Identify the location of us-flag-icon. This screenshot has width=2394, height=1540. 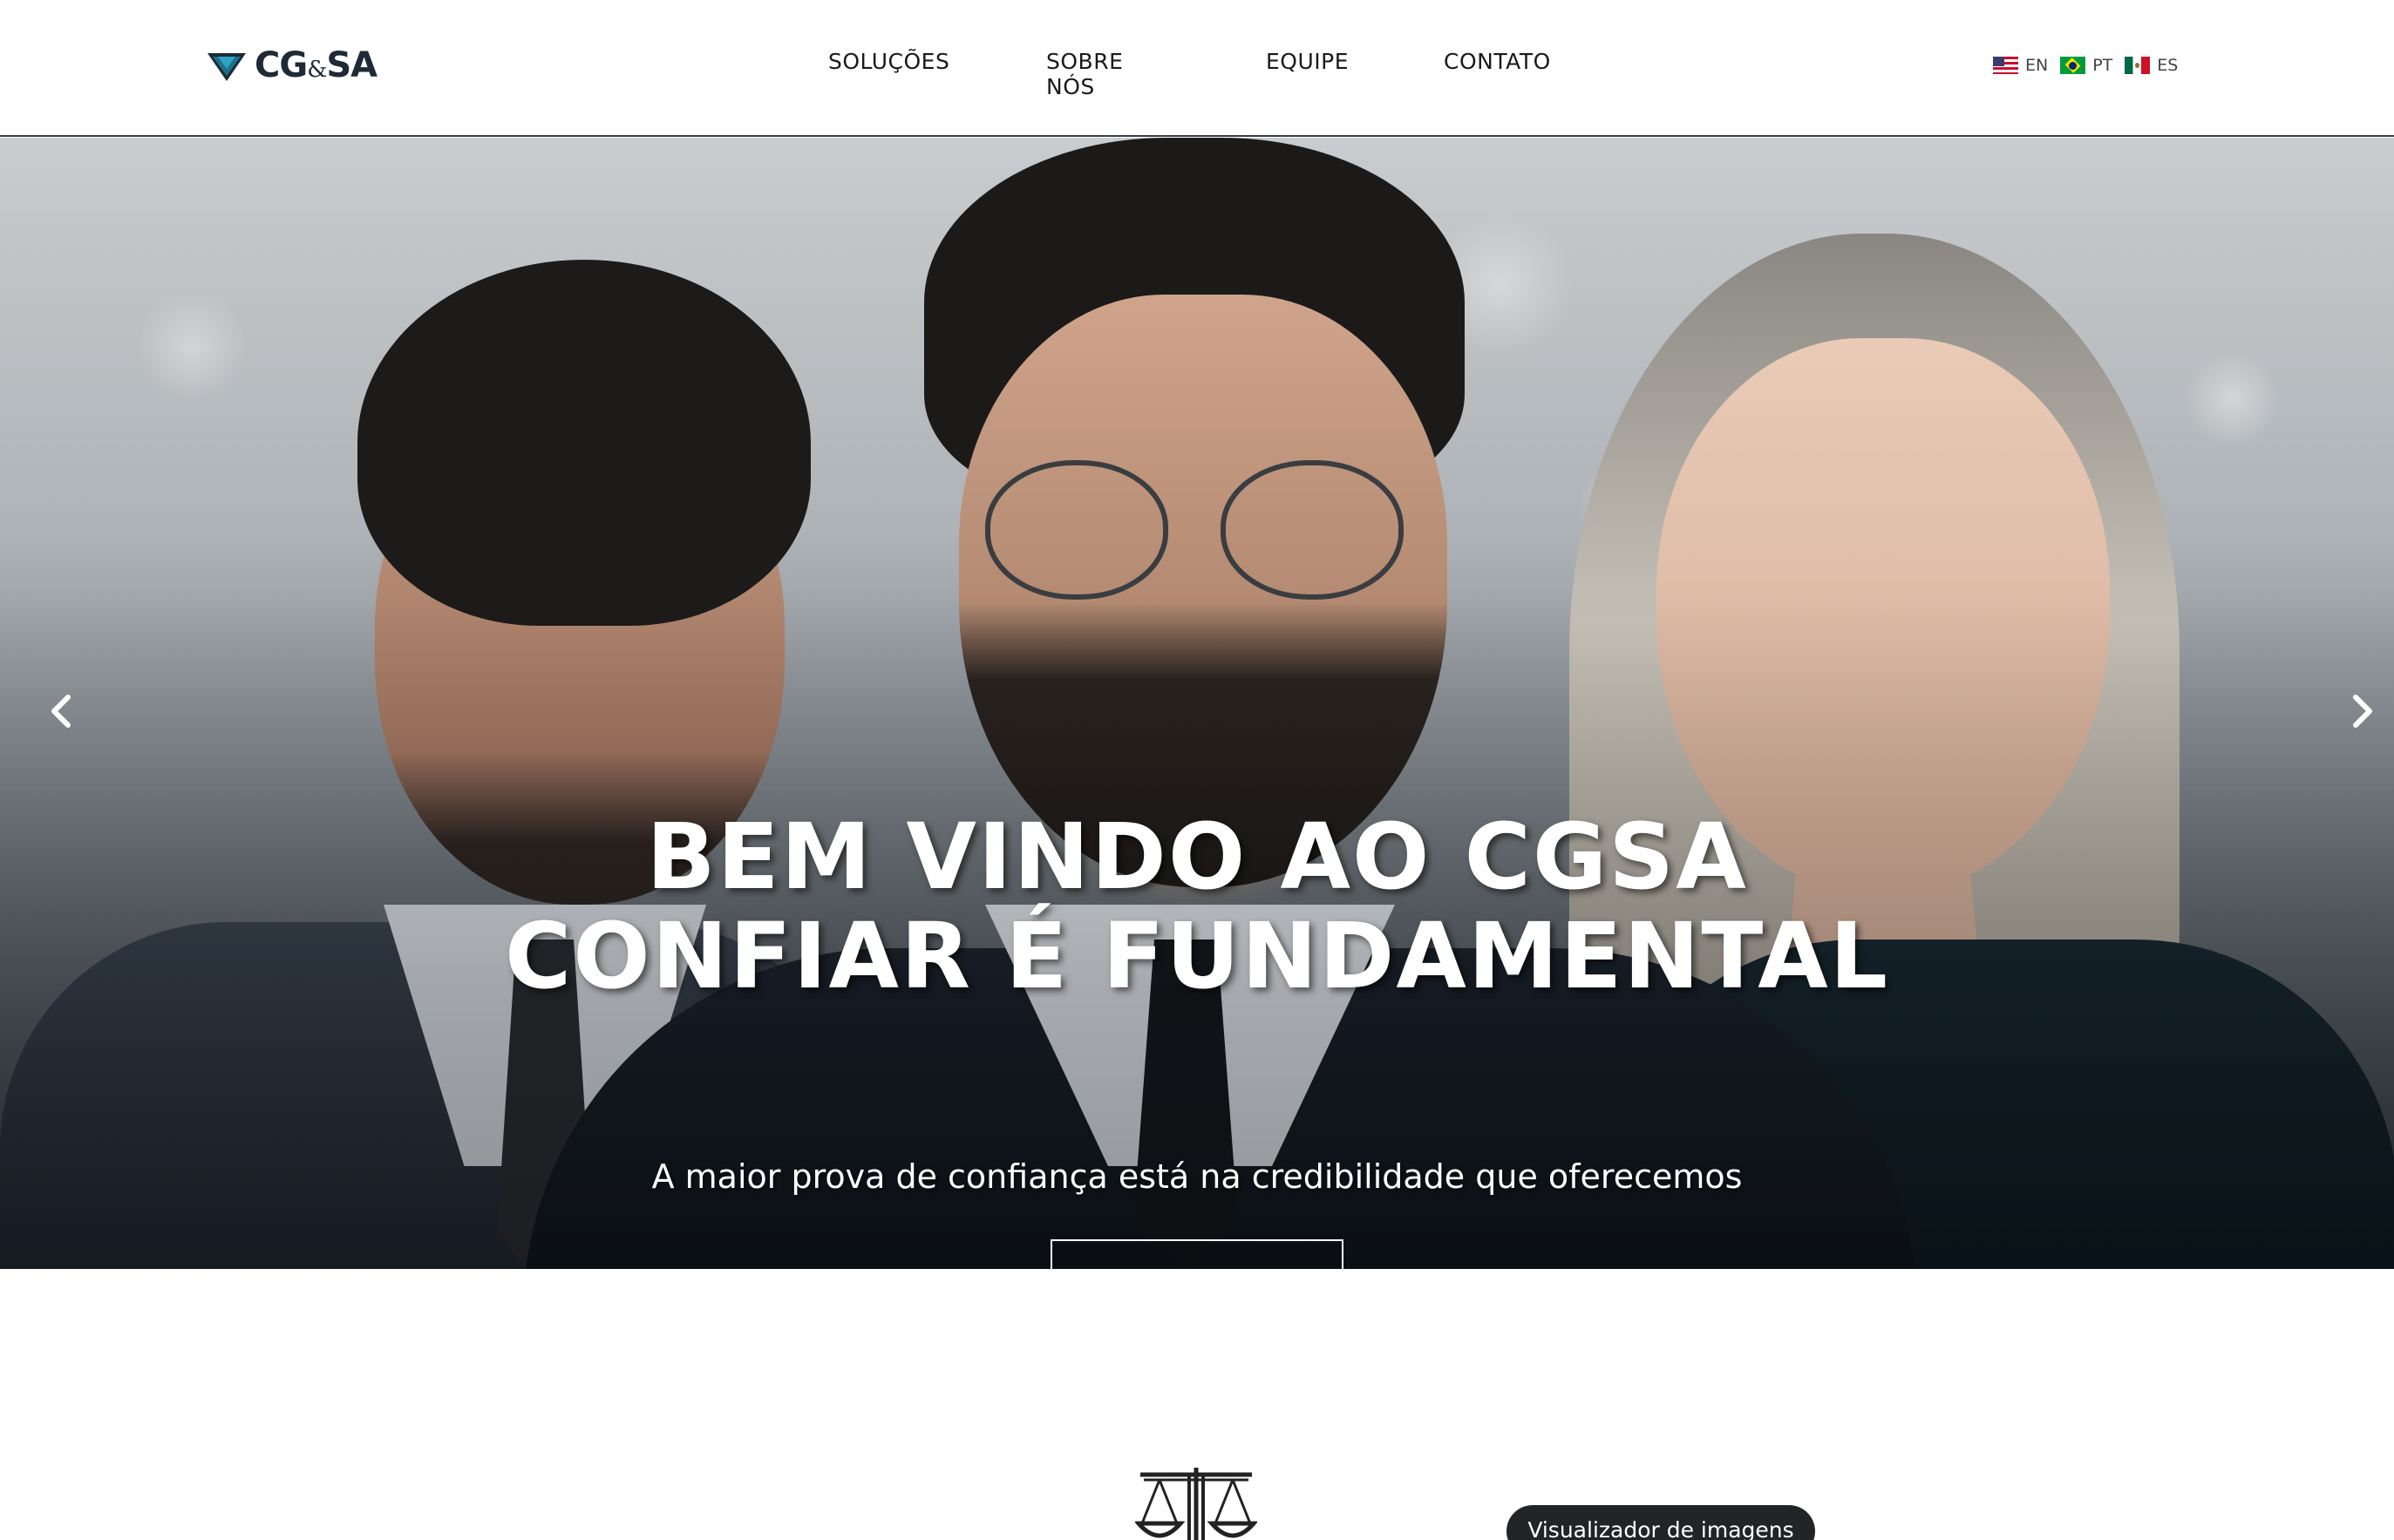
(2005, 65).